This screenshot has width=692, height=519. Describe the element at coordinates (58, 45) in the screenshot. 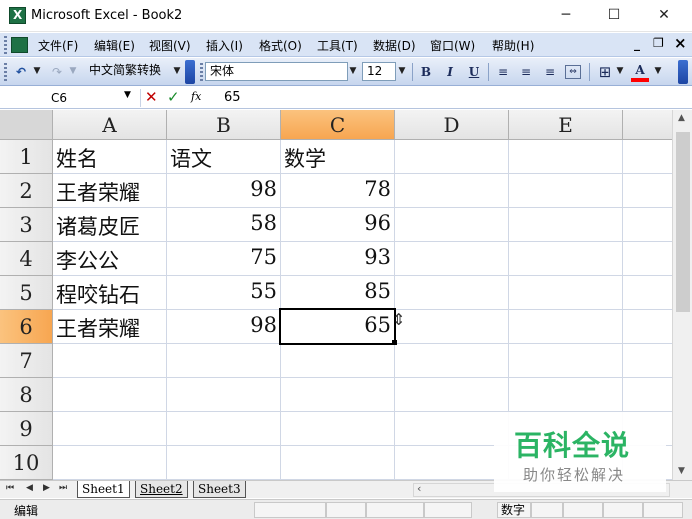

I see `menu-file: 文件(F)` at that location.